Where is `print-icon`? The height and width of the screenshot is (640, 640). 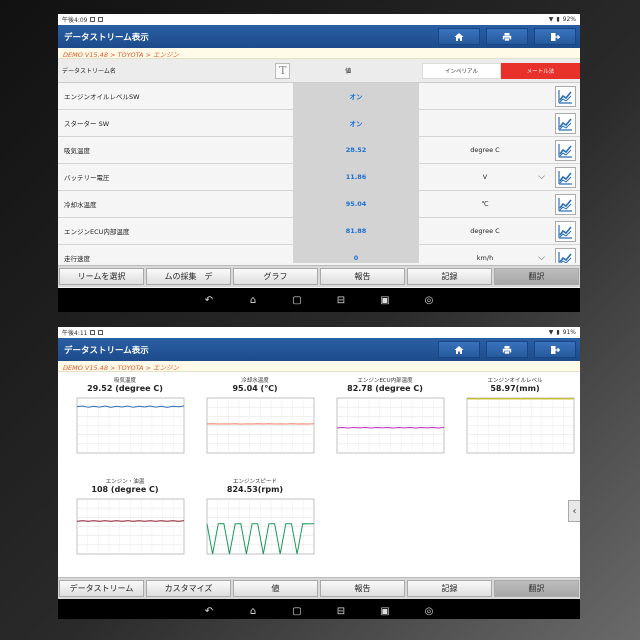
print-icon is located at coordinates (507, 349).